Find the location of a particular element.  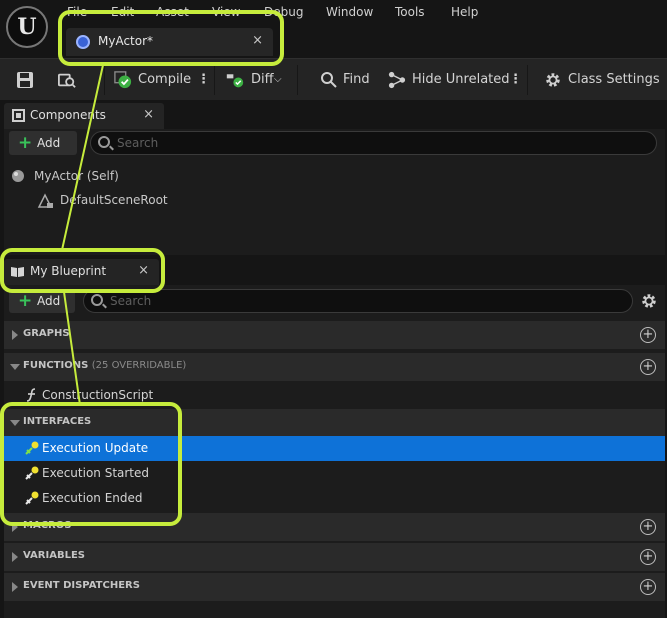

section-variables: VARIABLES + is located at coordinates (334, 557).